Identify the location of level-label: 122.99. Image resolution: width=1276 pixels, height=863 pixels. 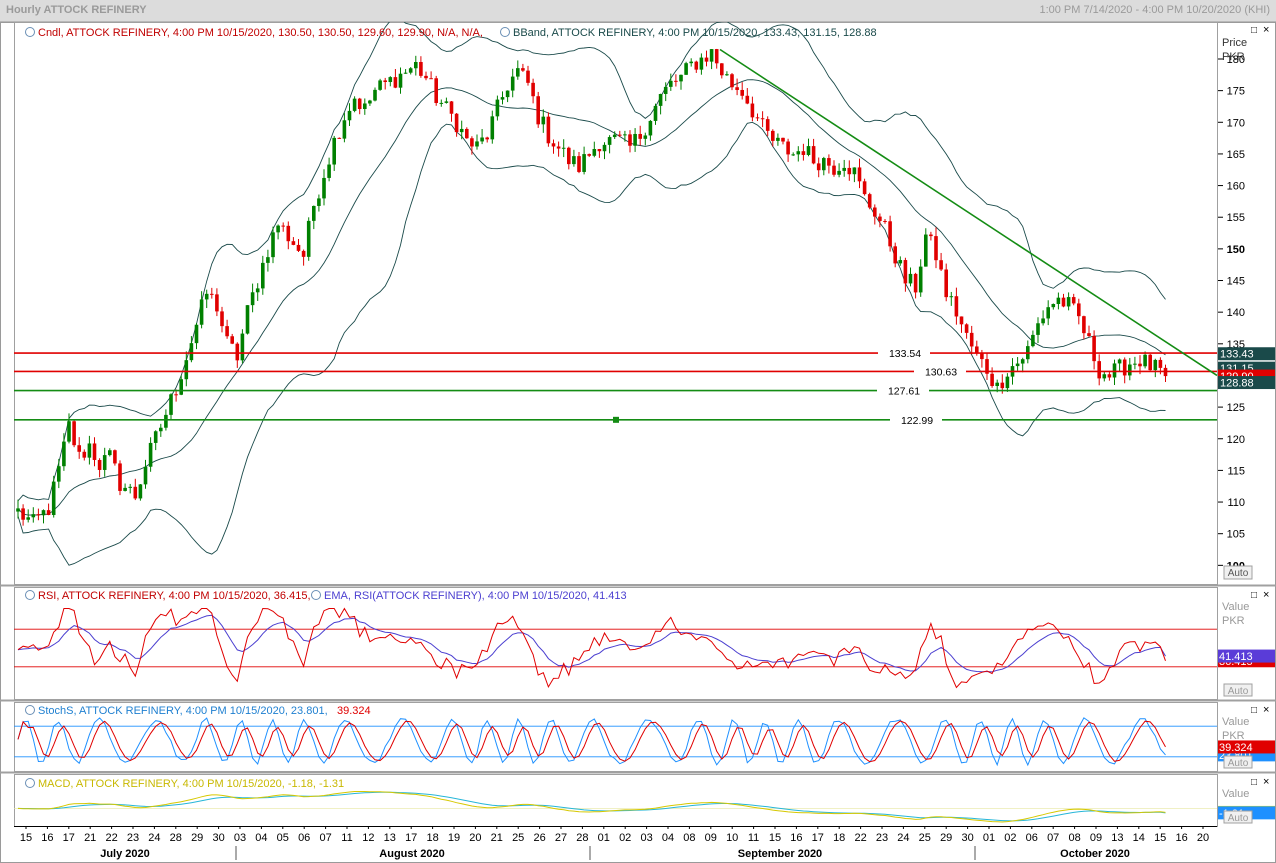
(917, 421).